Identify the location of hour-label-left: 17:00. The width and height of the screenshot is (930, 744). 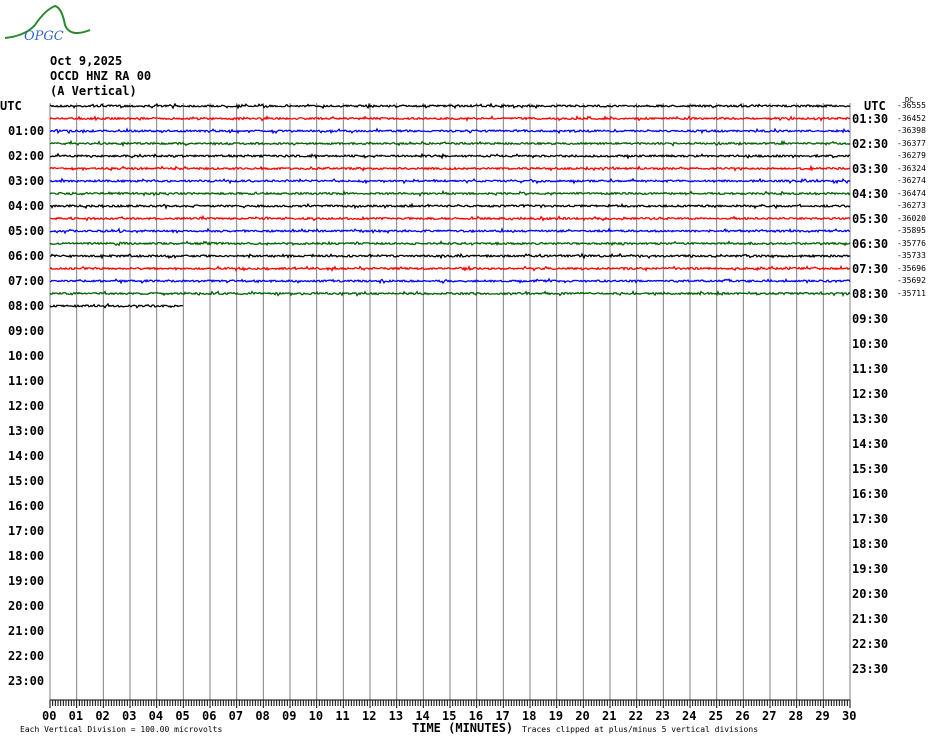
(26, 531).